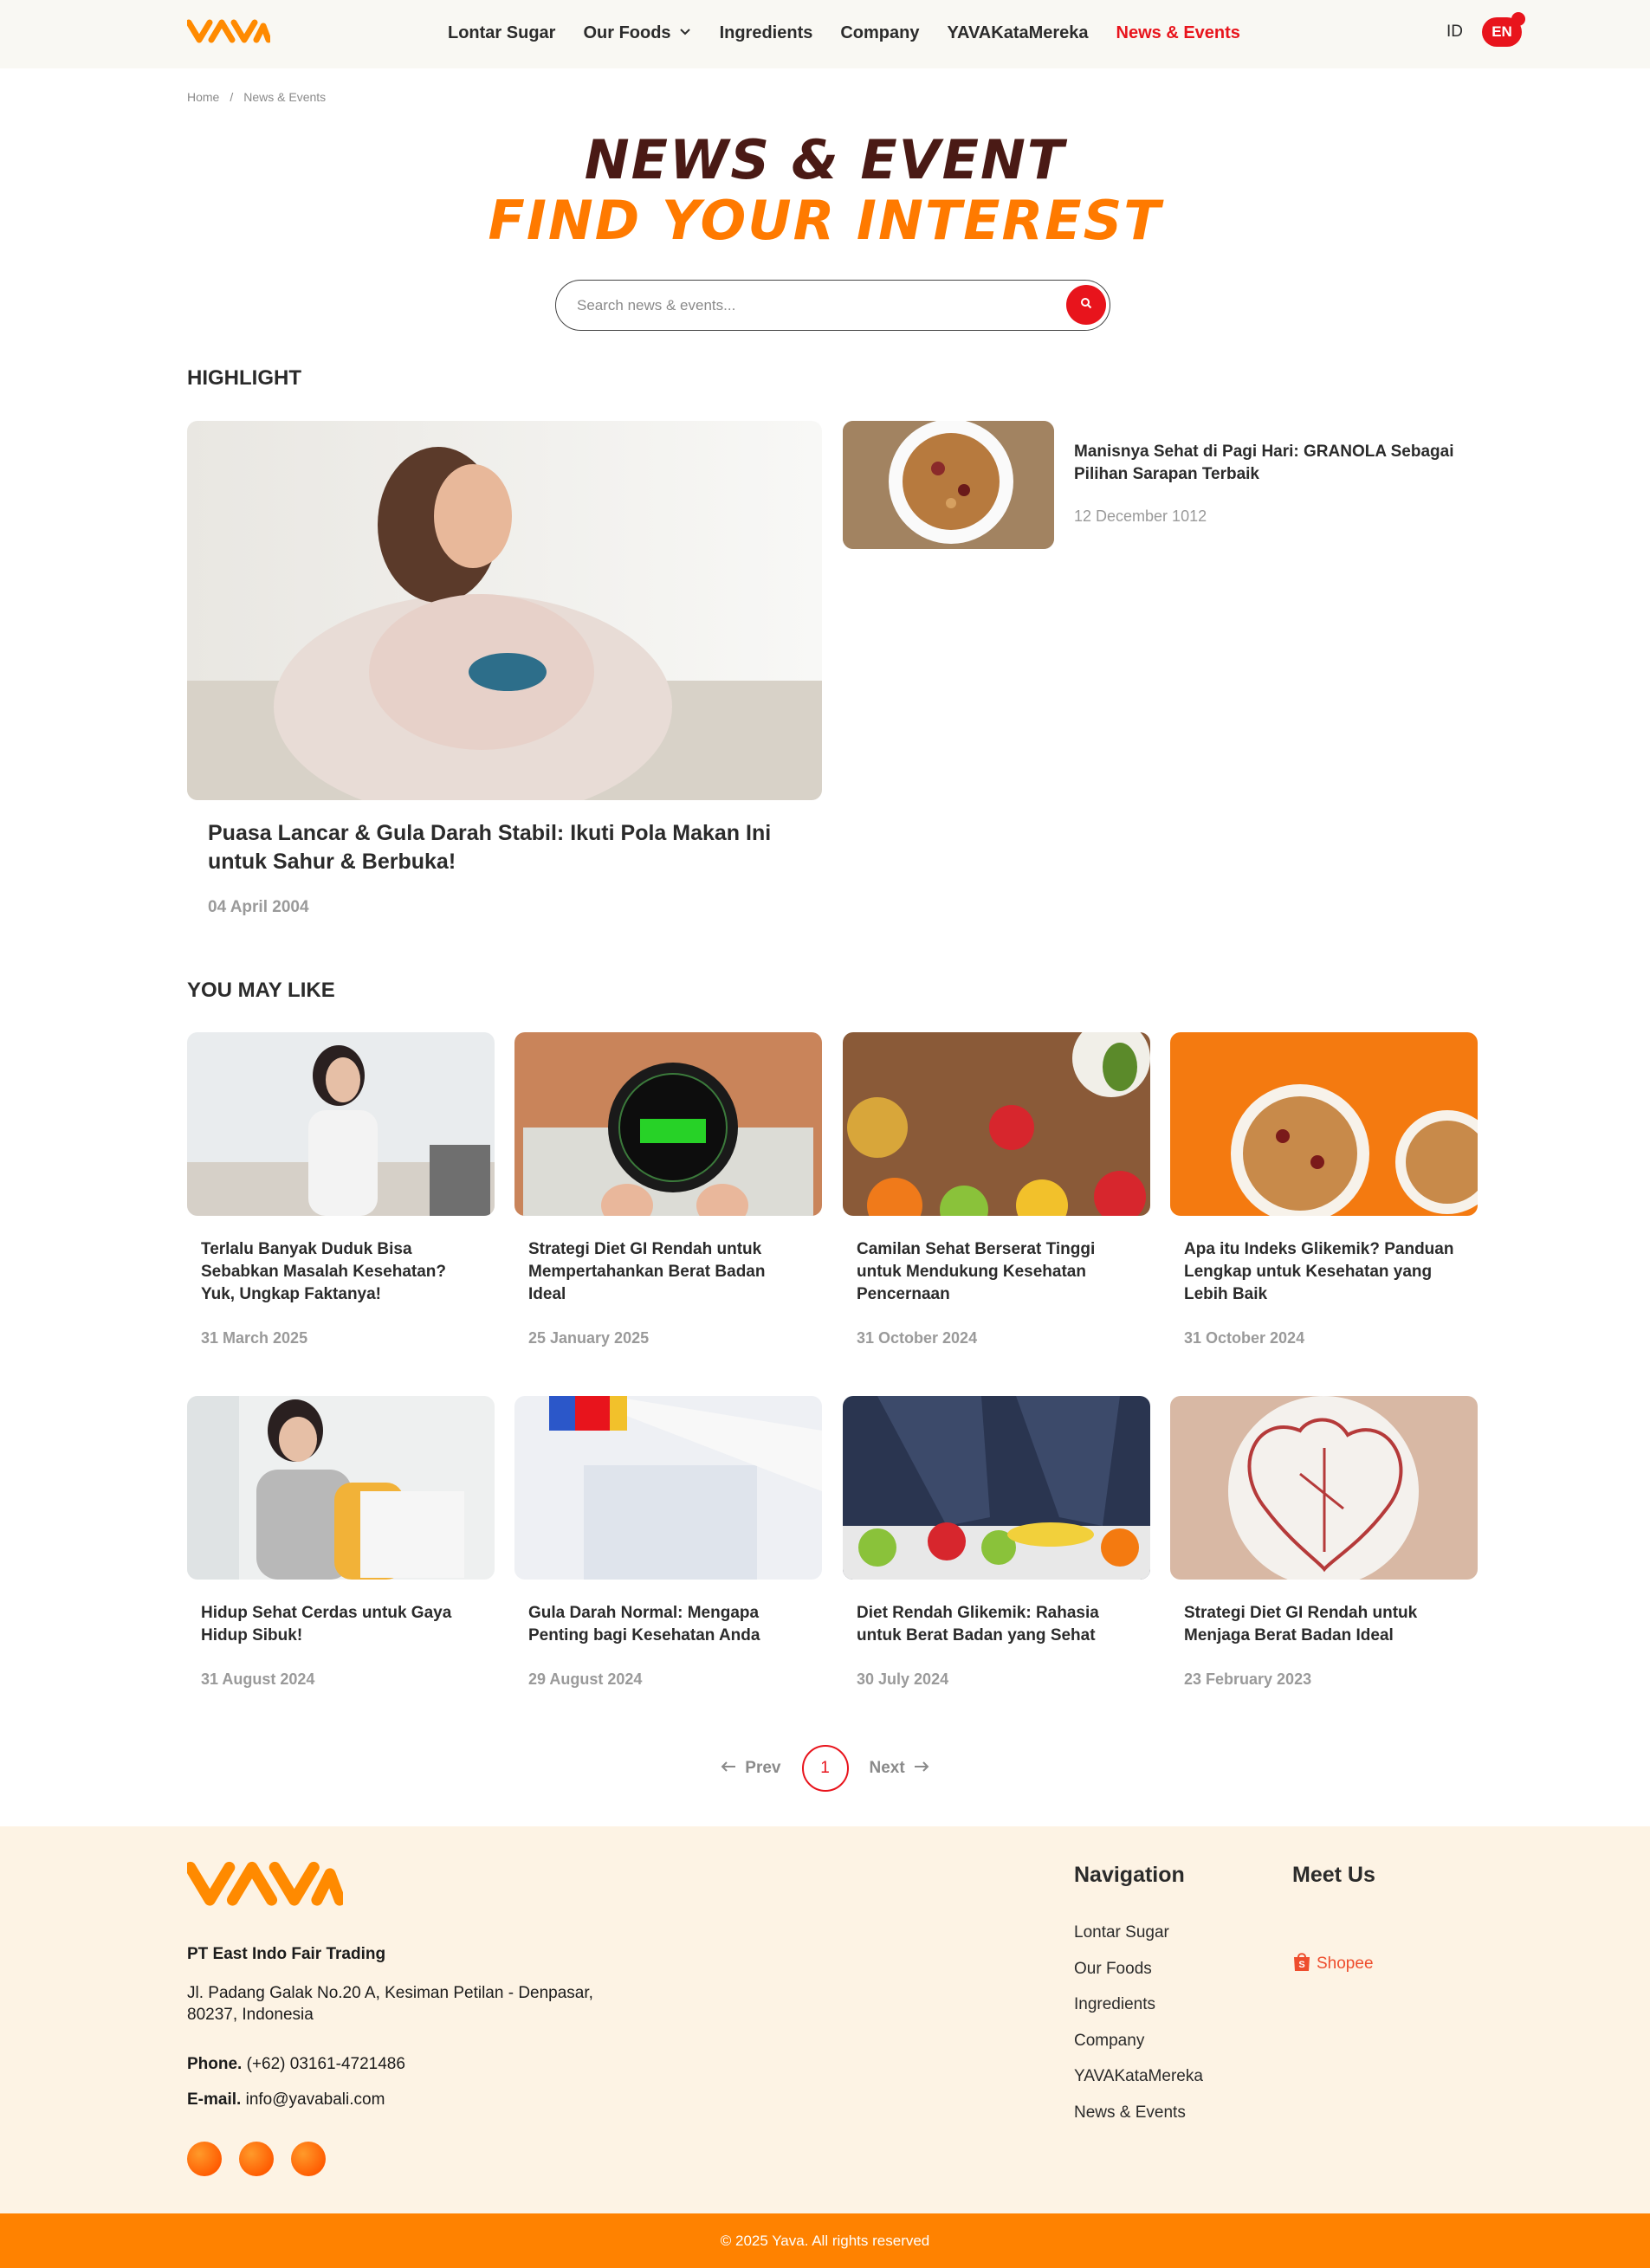 The height and width of the screenshot is (2268, 1650). What do you see at coordinates (326, 2064) in the screenshot?
I see `phone-value: (+62) 03161-4721486` at bounding box center [326, 2064].